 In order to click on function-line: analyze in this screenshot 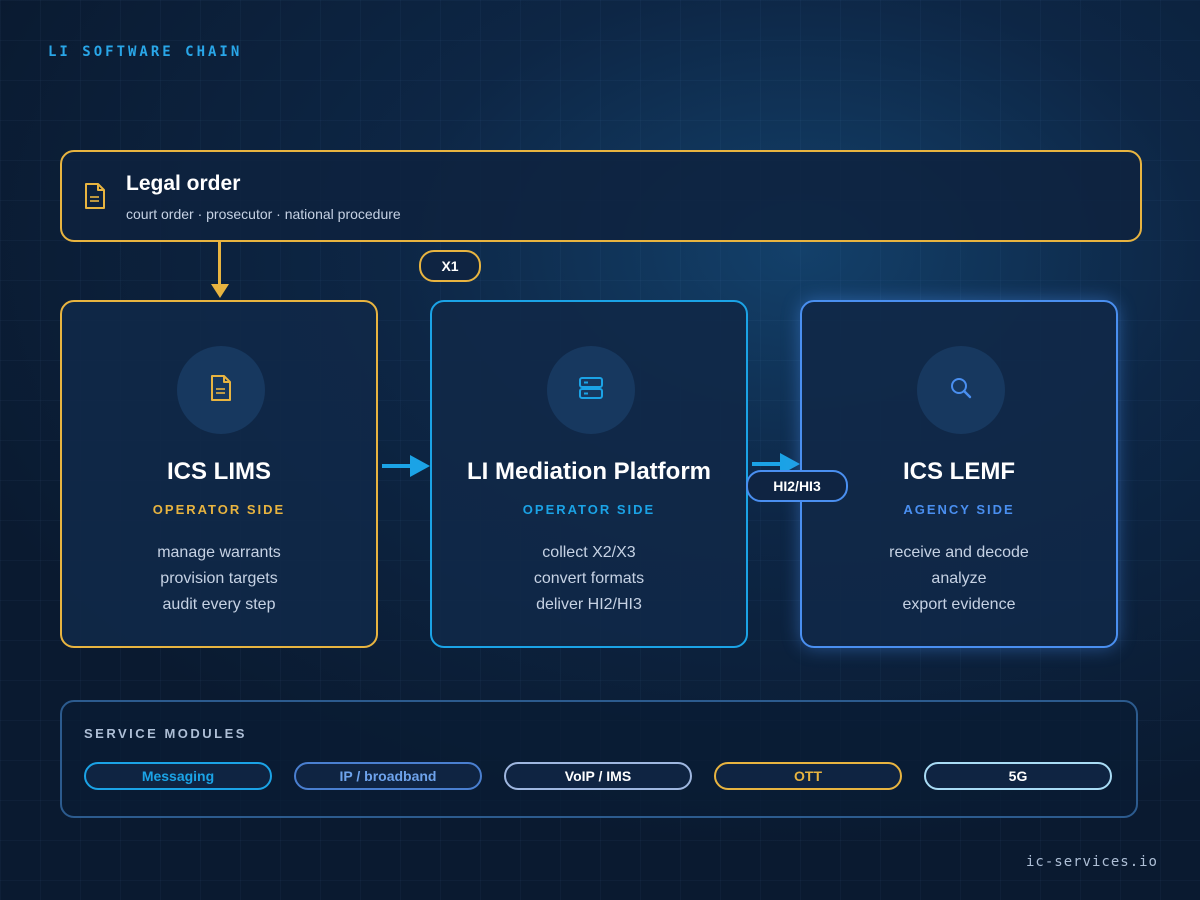, I will do `click(959, 578)`.